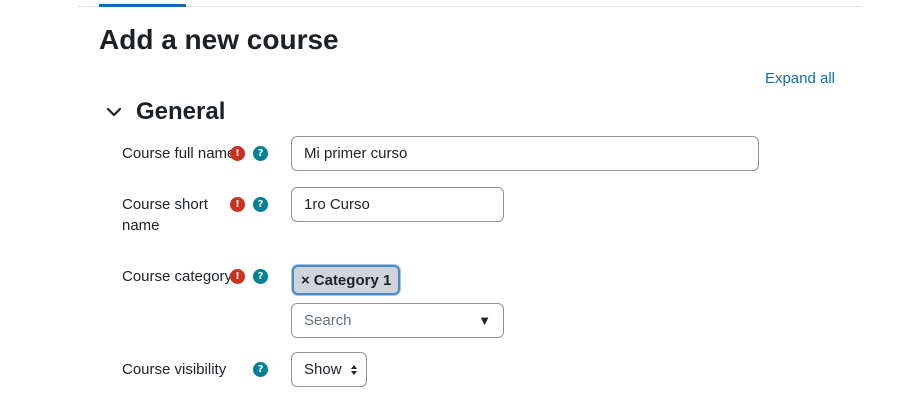  Describe the element at coordinates (323, 369) in the screenshot. I see `course-visibility-value: Show` at that location.